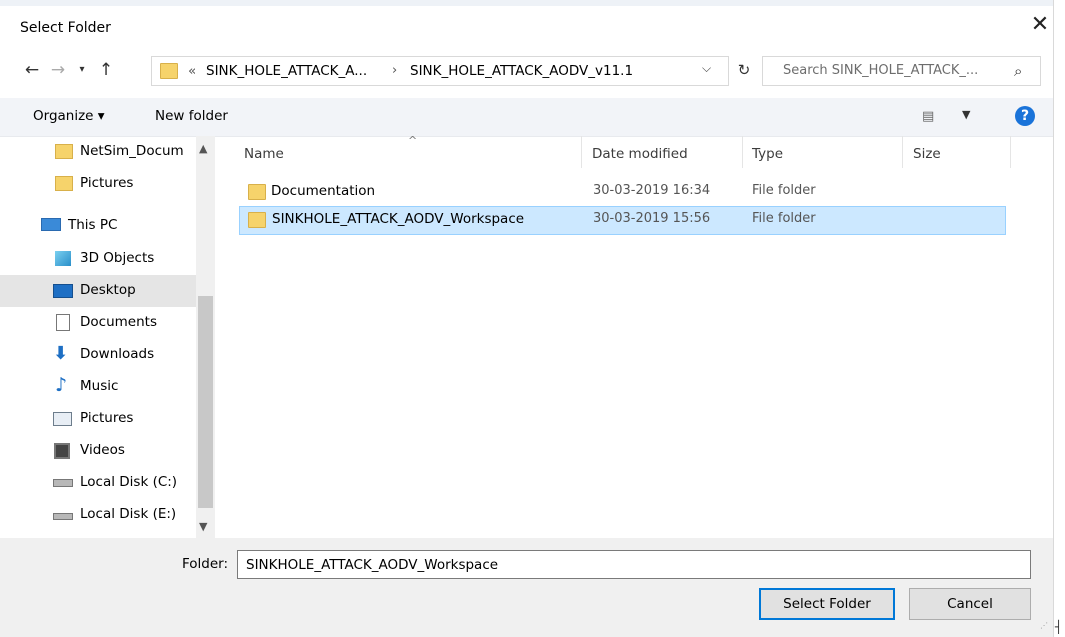 The image size is (1065, 637). Describe the element at coordinates (117, 354) in the screenshot. I see `sidebar-item-label: Downloads` at that location.